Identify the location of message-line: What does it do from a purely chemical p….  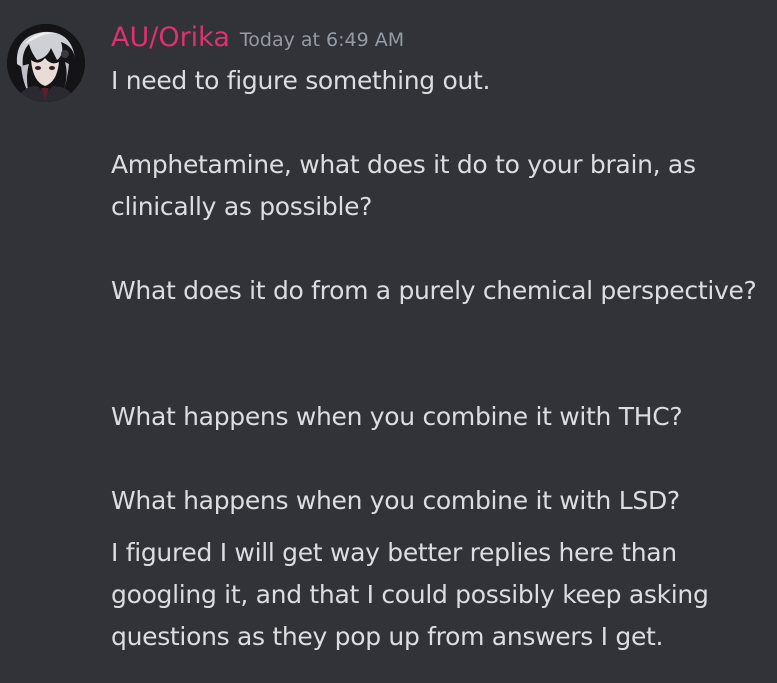
(441, 291).